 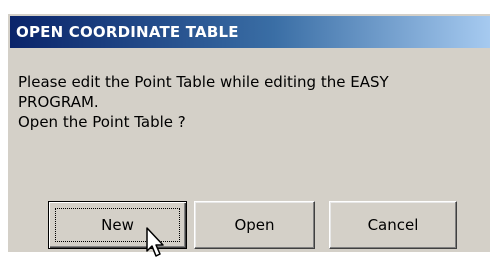 I want to click on cancel-button-label: Cancel, so click(x=393, y=225).